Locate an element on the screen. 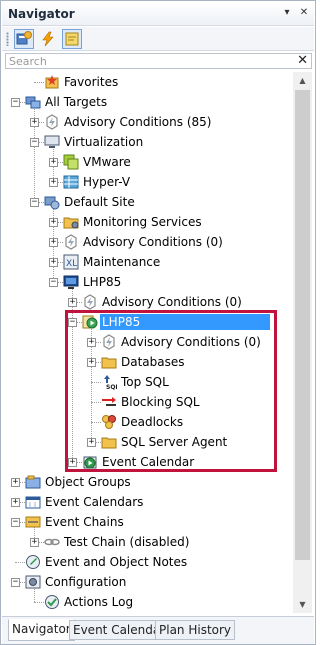  quick-action-button is located at coordinates (48, 39).